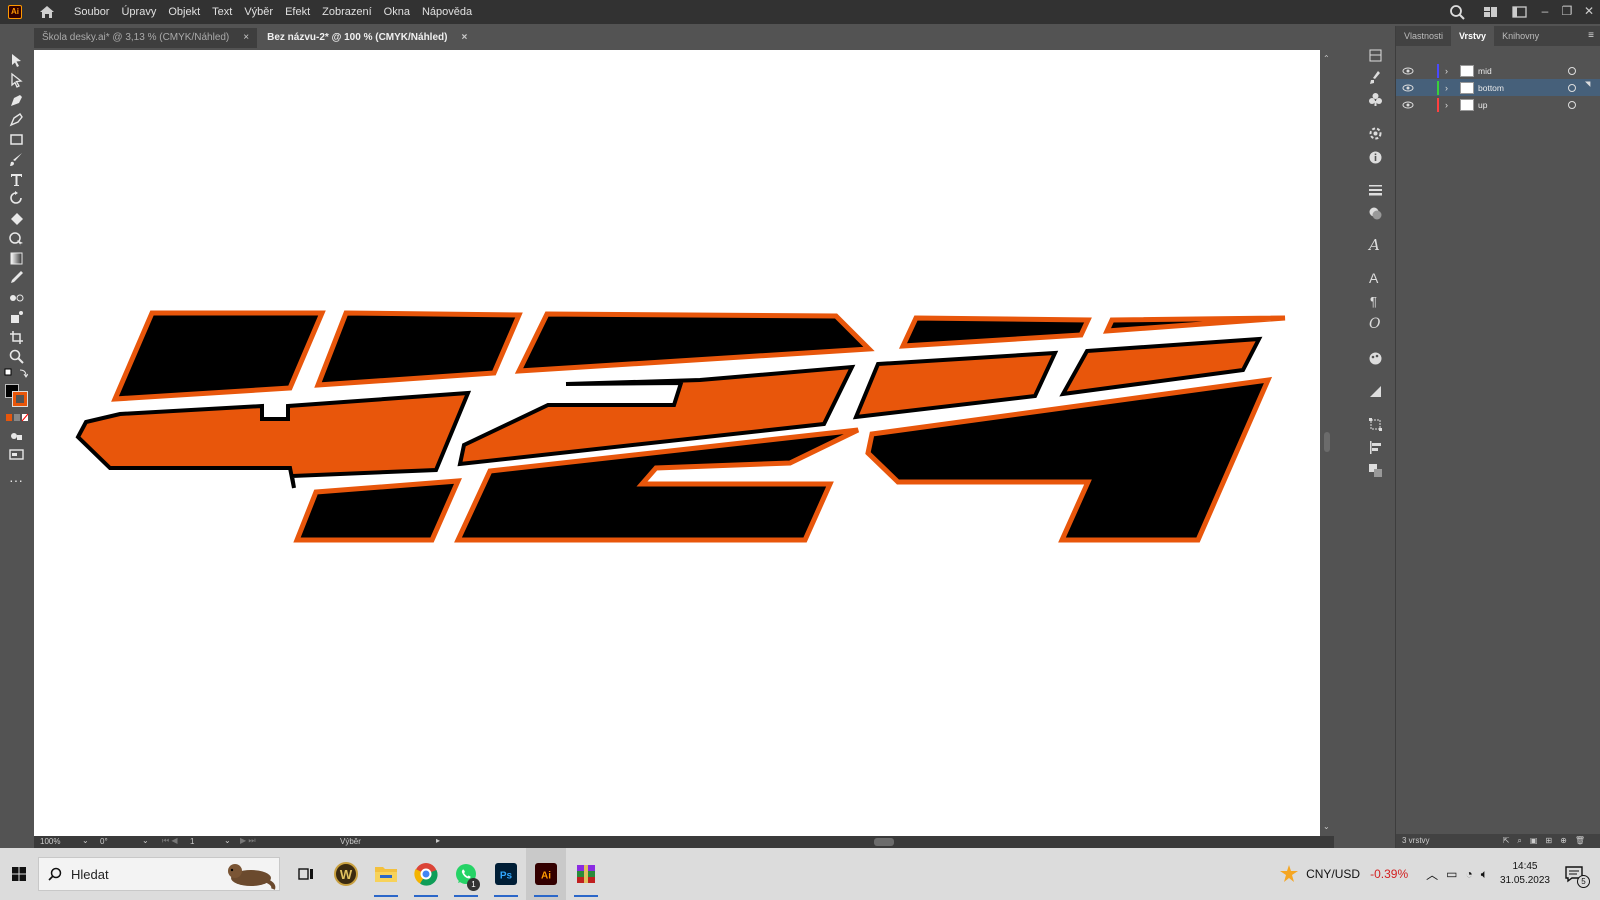  I want to click on tab-knihovny: Knihovny, so click(1520, 36).